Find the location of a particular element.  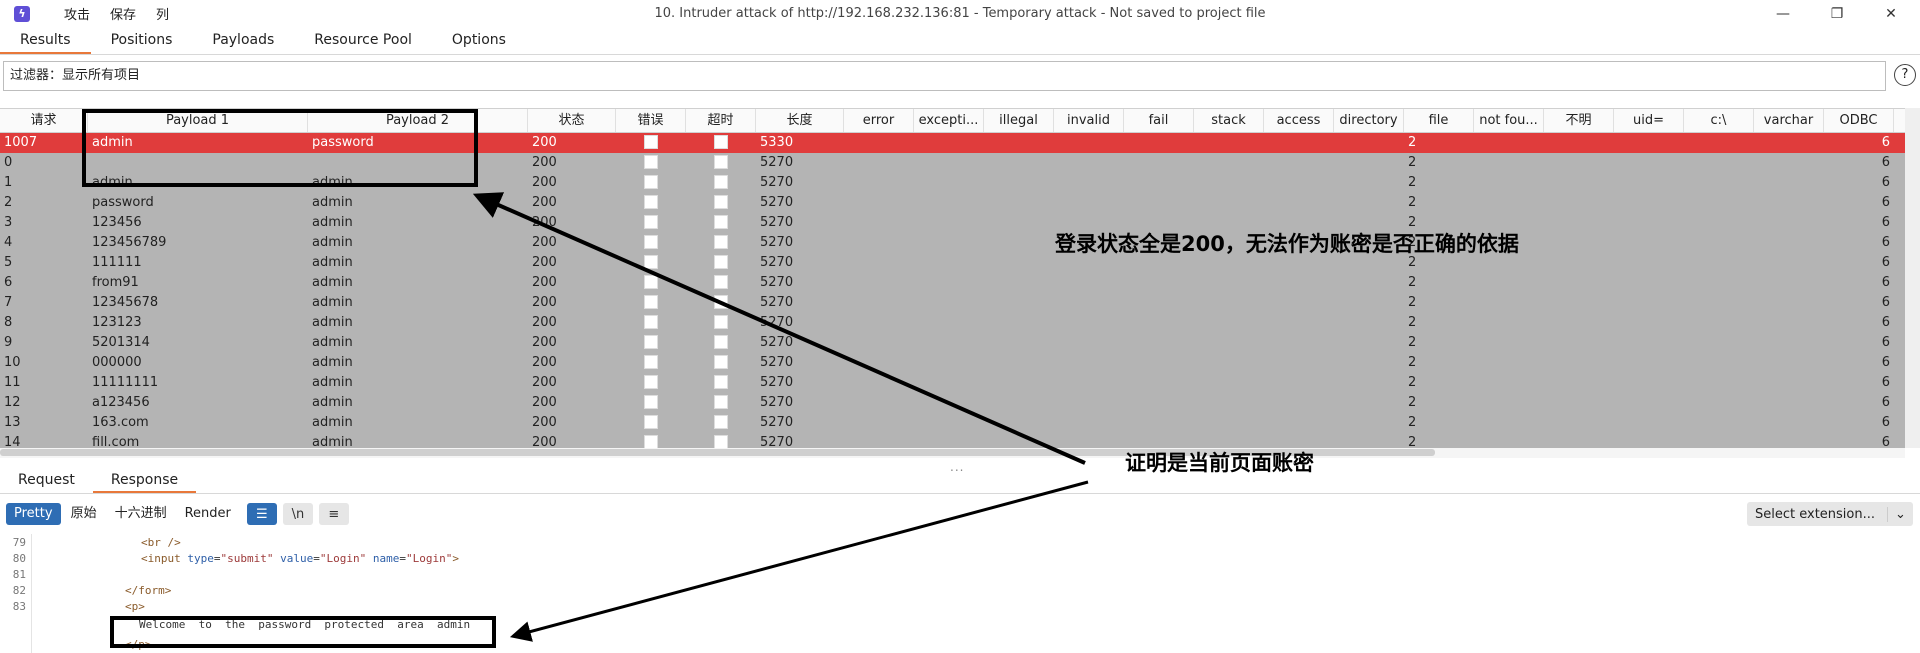

table-row: 6 from91 admin 200 5270 2 6 is located at coordinates (952, 283).